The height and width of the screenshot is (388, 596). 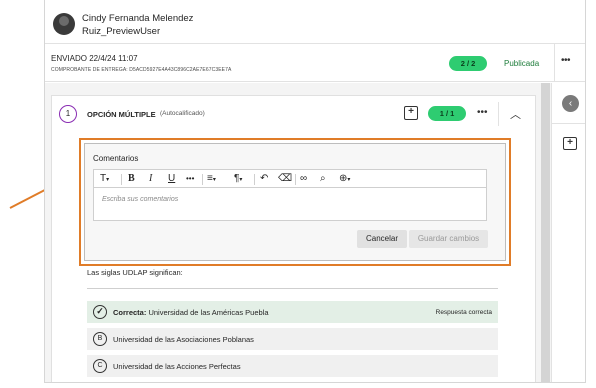 I want to click on correct-answer-label: Respuesta correcta, so click(x=463, y=312).